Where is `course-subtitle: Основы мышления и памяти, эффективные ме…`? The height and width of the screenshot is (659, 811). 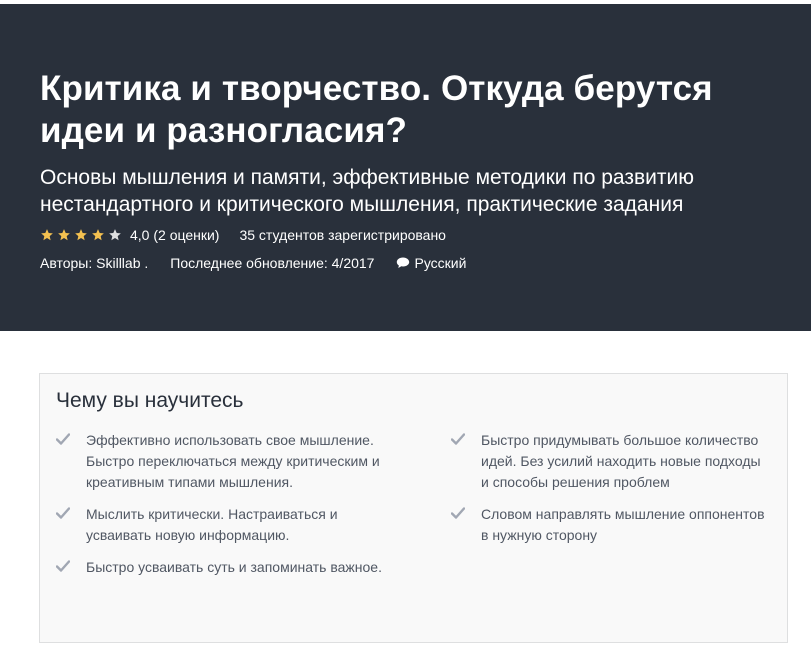 course-subtitle: Основы мышления и памяти, эффективные ме… is located at coordinates (367, 191).